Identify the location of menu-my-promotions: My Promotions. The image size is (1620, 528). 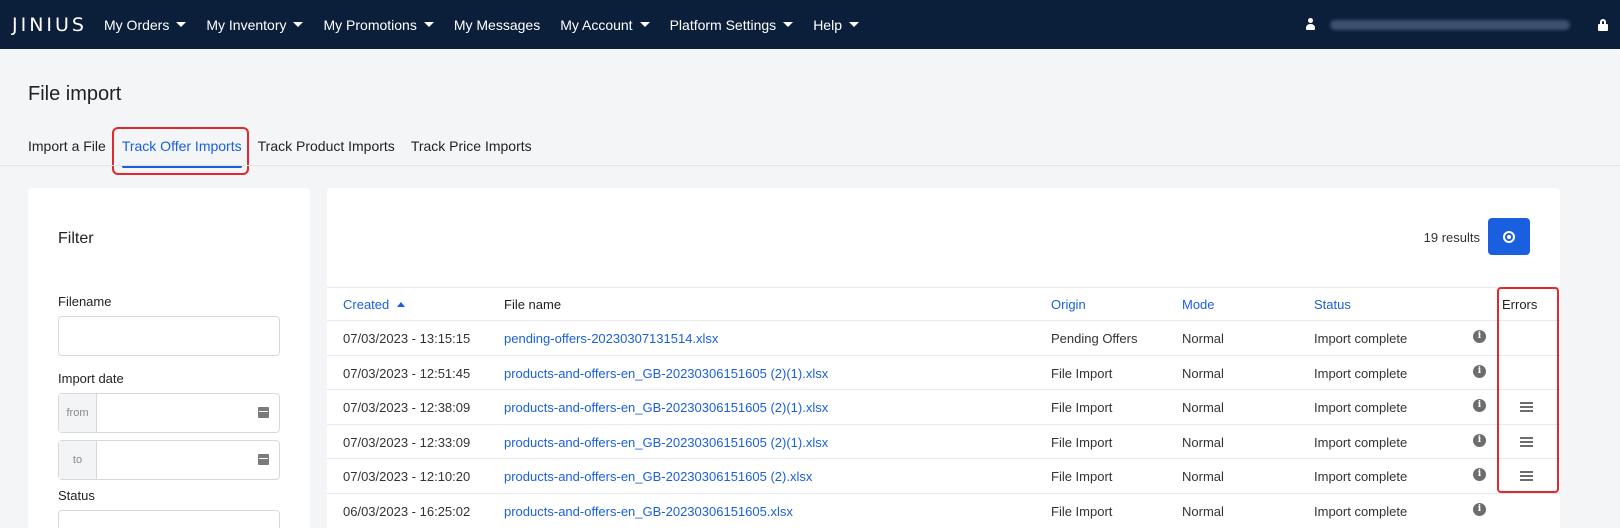
(378, 24).